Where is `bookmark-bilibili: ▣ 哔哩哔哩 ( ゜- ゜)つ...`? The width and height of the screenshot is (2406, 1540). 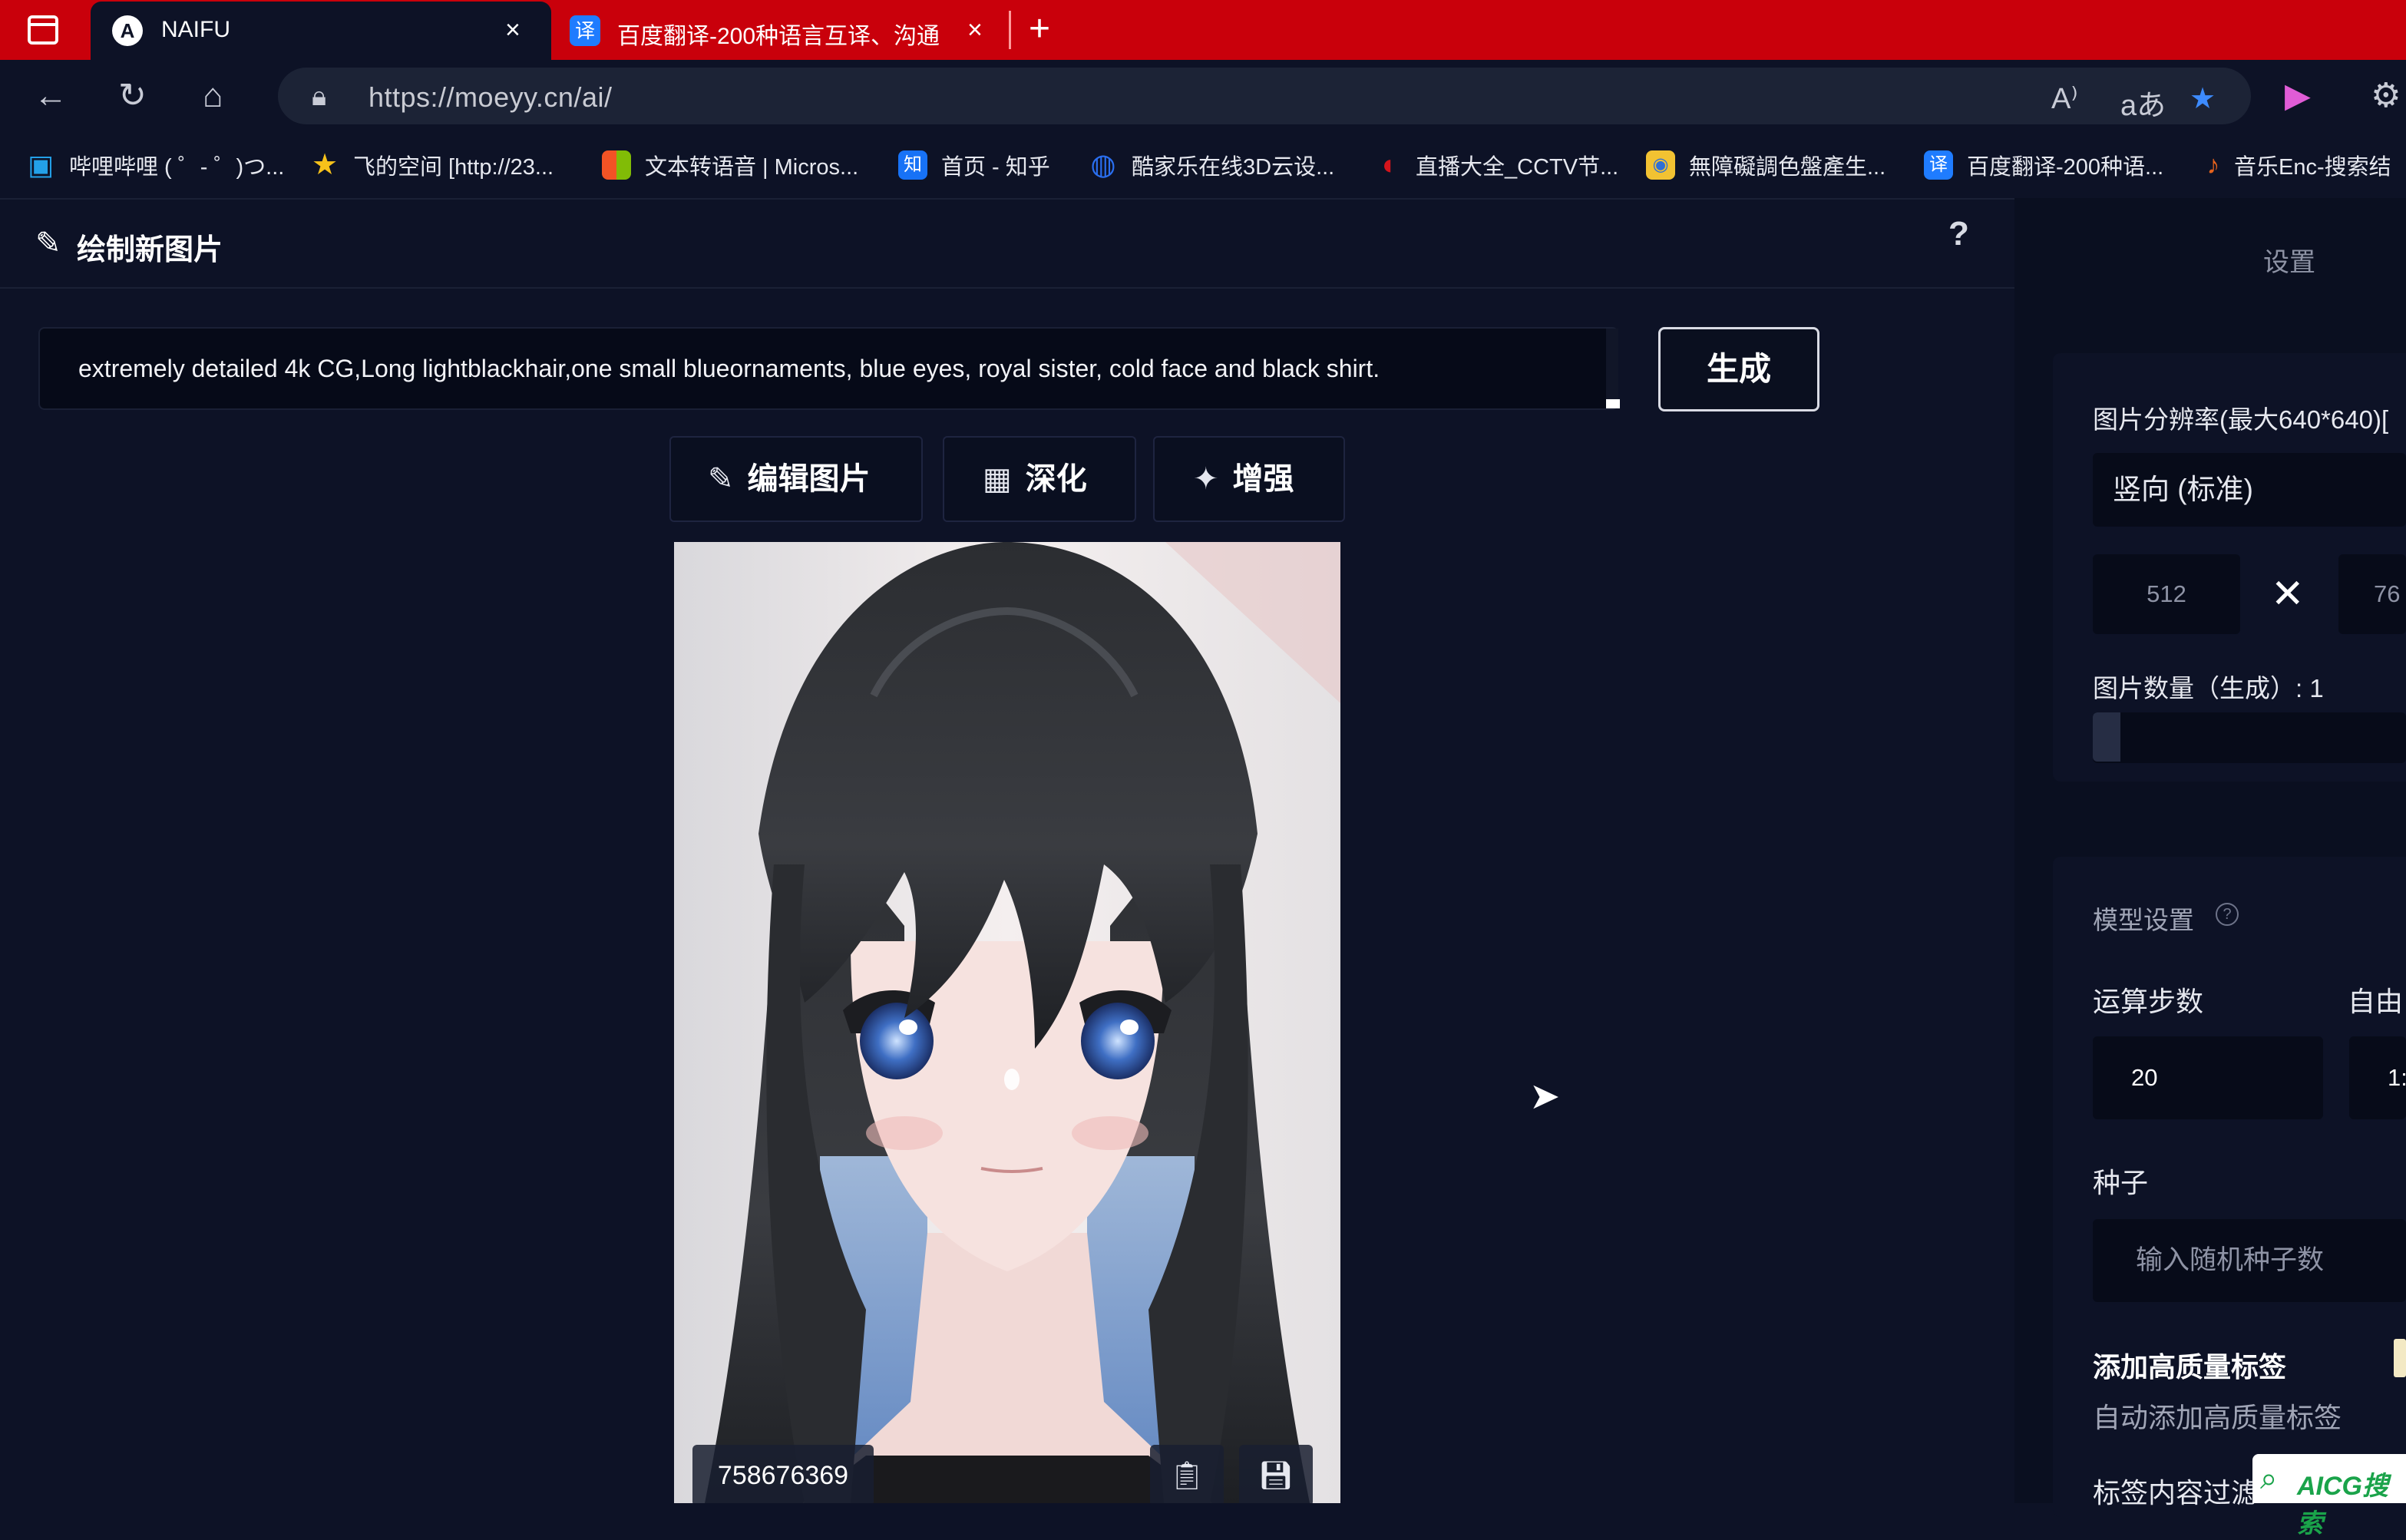 bookmark-bilibili: ▣ 哔哩哔哩 ( ゜- ゜)つ... is located at coordinates (155, 166).